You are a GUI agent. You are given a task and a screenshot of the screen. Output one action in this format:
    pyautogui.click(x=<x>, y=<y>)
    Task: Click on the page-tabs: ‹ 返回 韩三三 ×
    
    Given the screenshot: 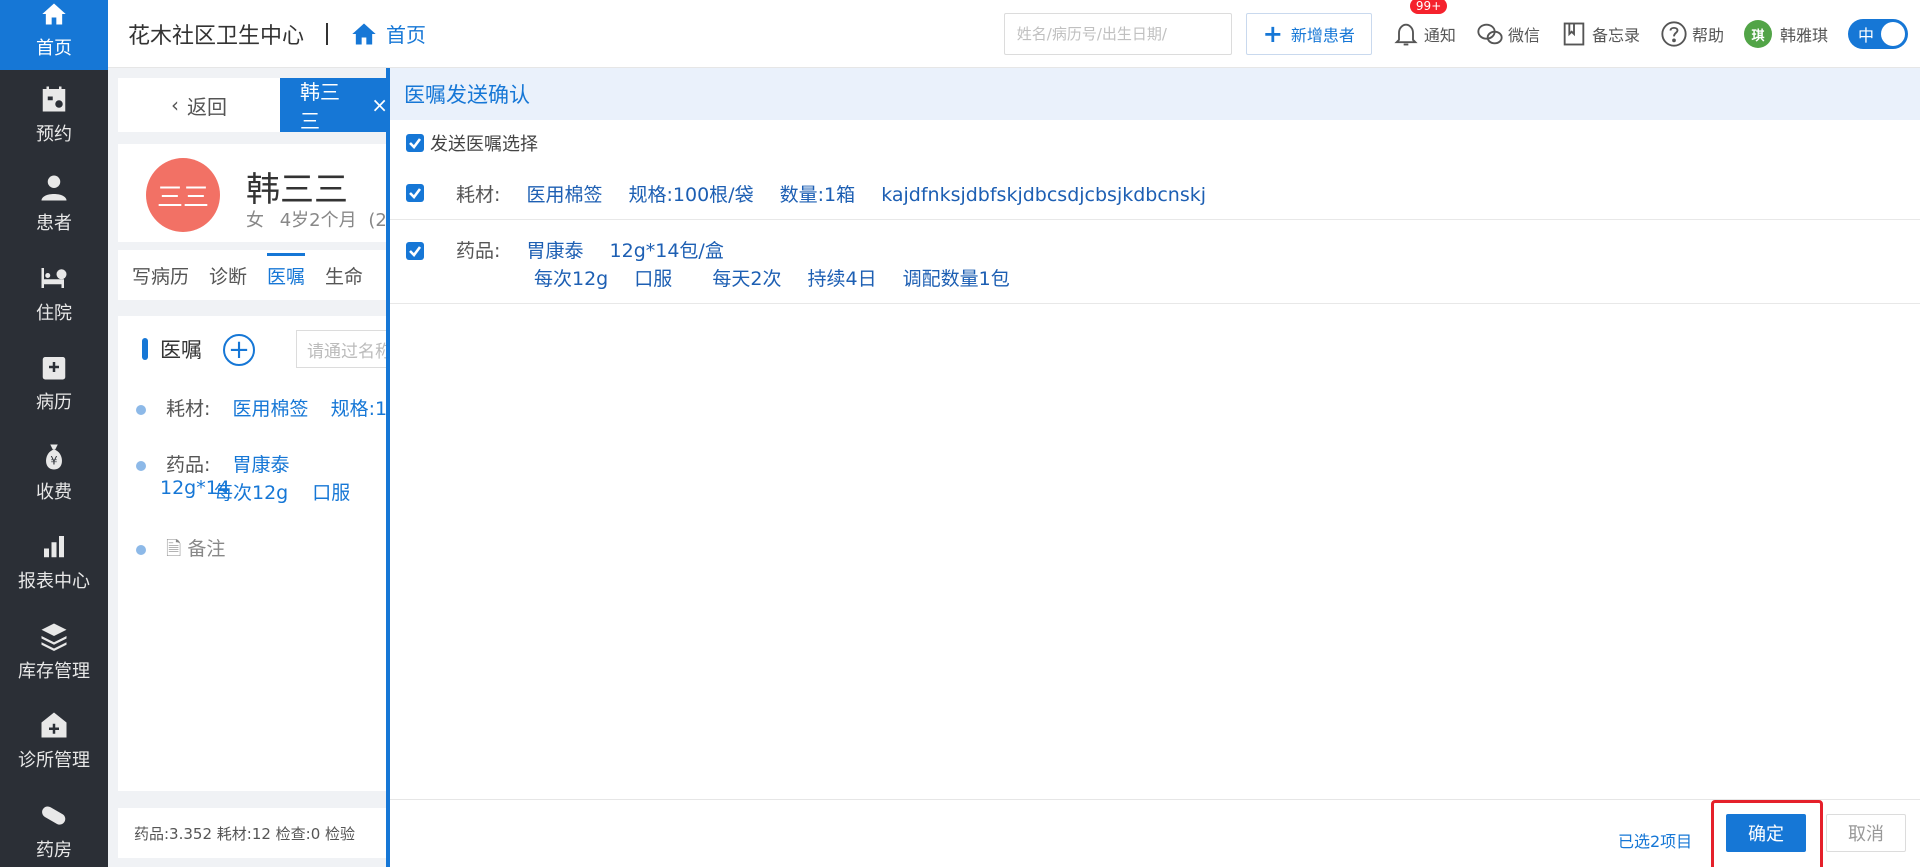 What is the action you would take?
    pyautogui.click(x=253, y=105)
    